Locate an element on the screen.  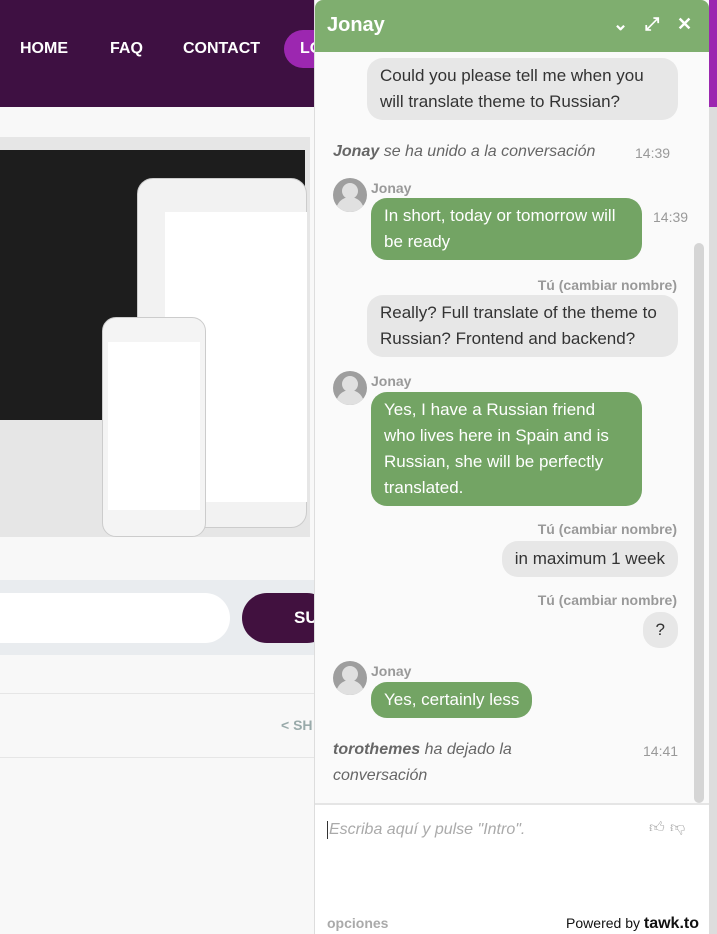
minimize-icon: ⌄ is located at coordinates (620, 24).